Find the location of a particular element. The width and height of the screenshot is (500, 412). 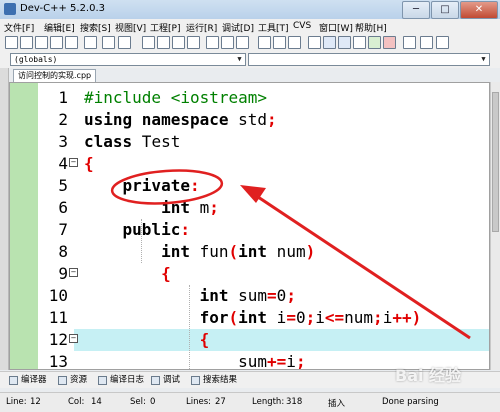

redo-icon is located at coordinates (124, 42).